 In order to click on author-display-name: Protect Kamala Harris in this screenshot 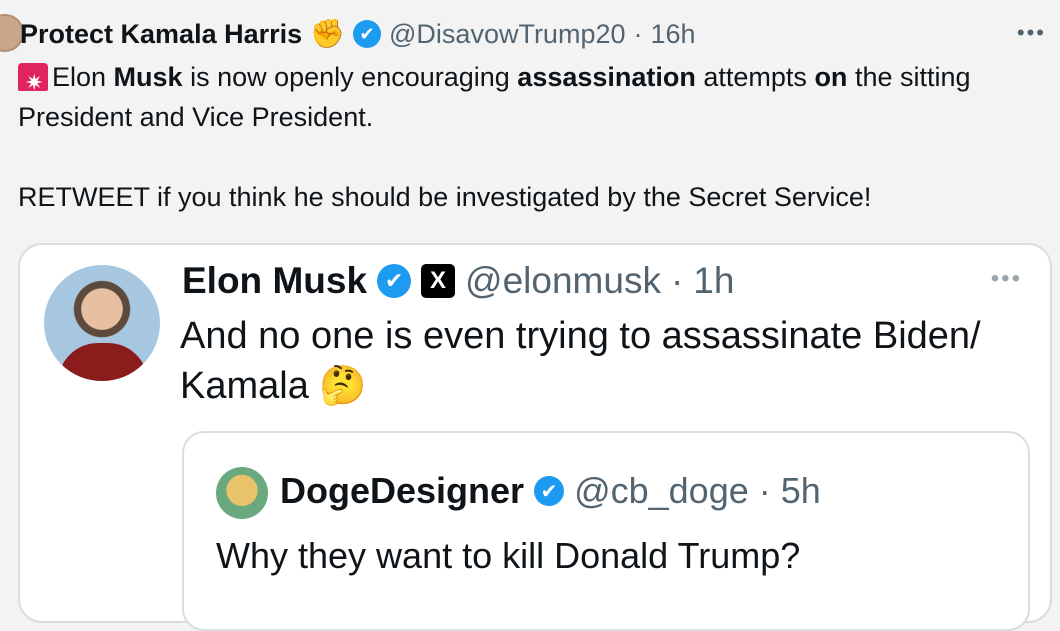, I will do `click(161, 34)`.